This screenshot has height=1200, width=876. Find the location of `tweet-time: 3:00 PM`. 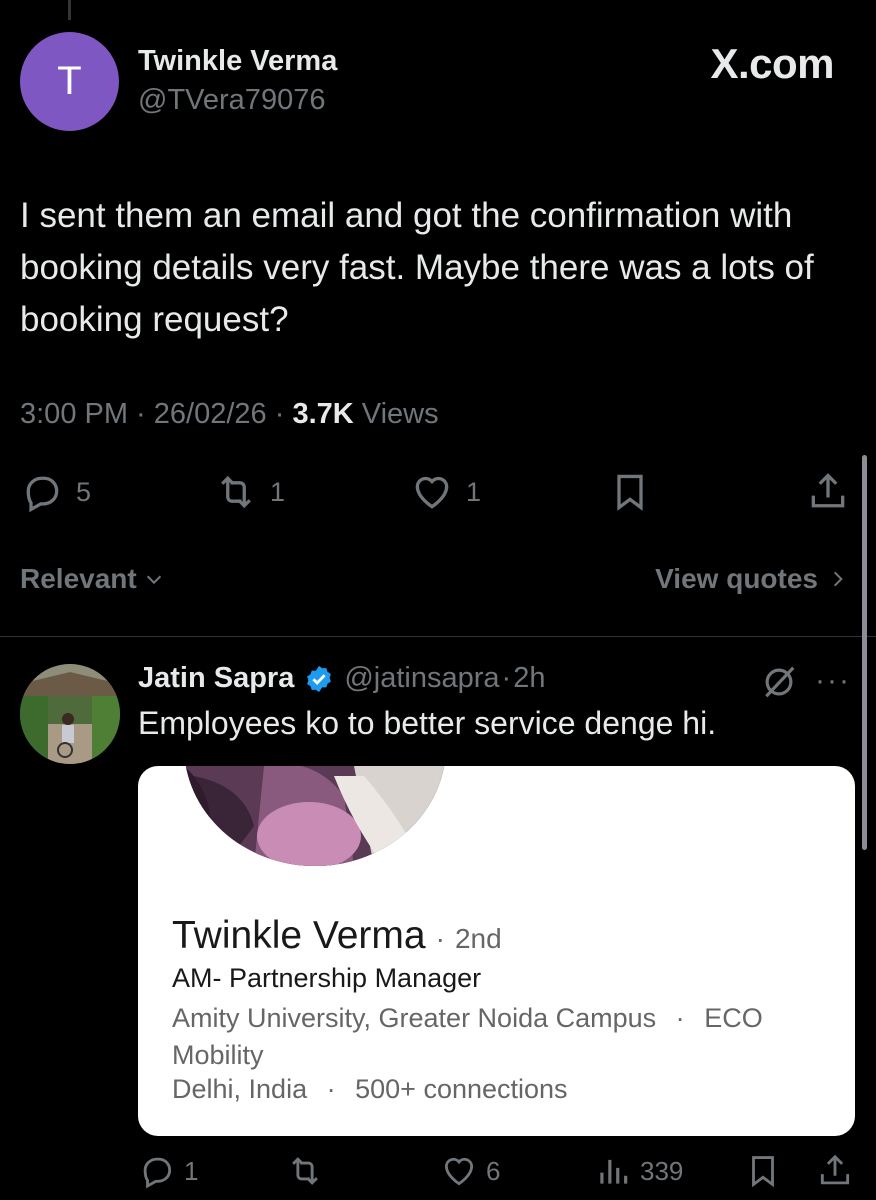

tweet-time: 3:00 PM is located at coordinates (74, 414).